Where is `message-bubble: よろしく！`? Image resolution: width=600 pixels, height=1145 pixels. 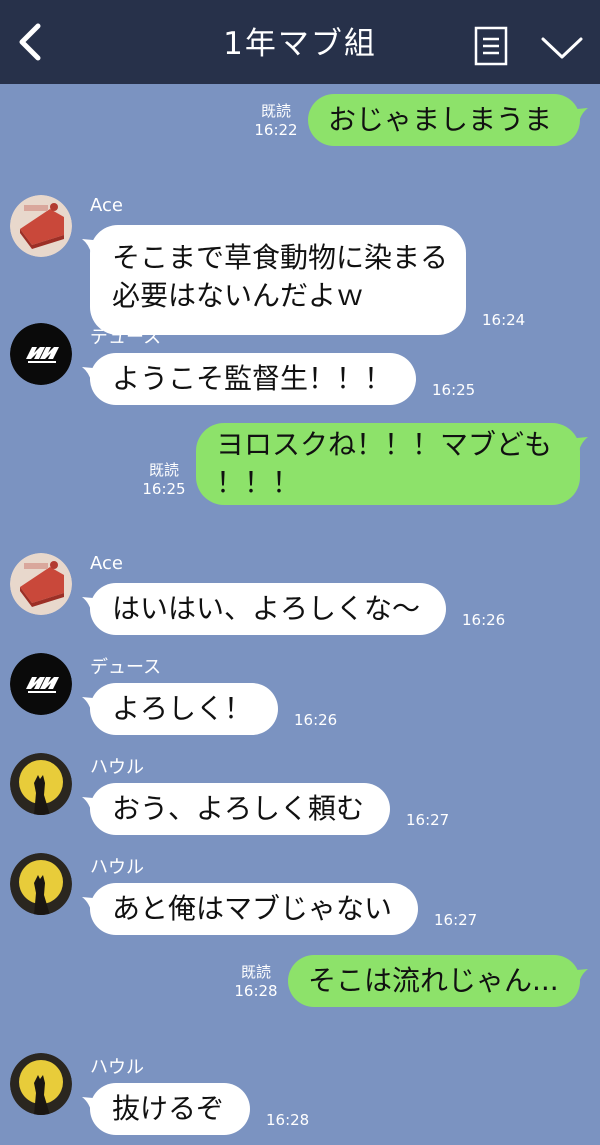 message-bubble: よろしく！ is located at coordinates (184, 709).